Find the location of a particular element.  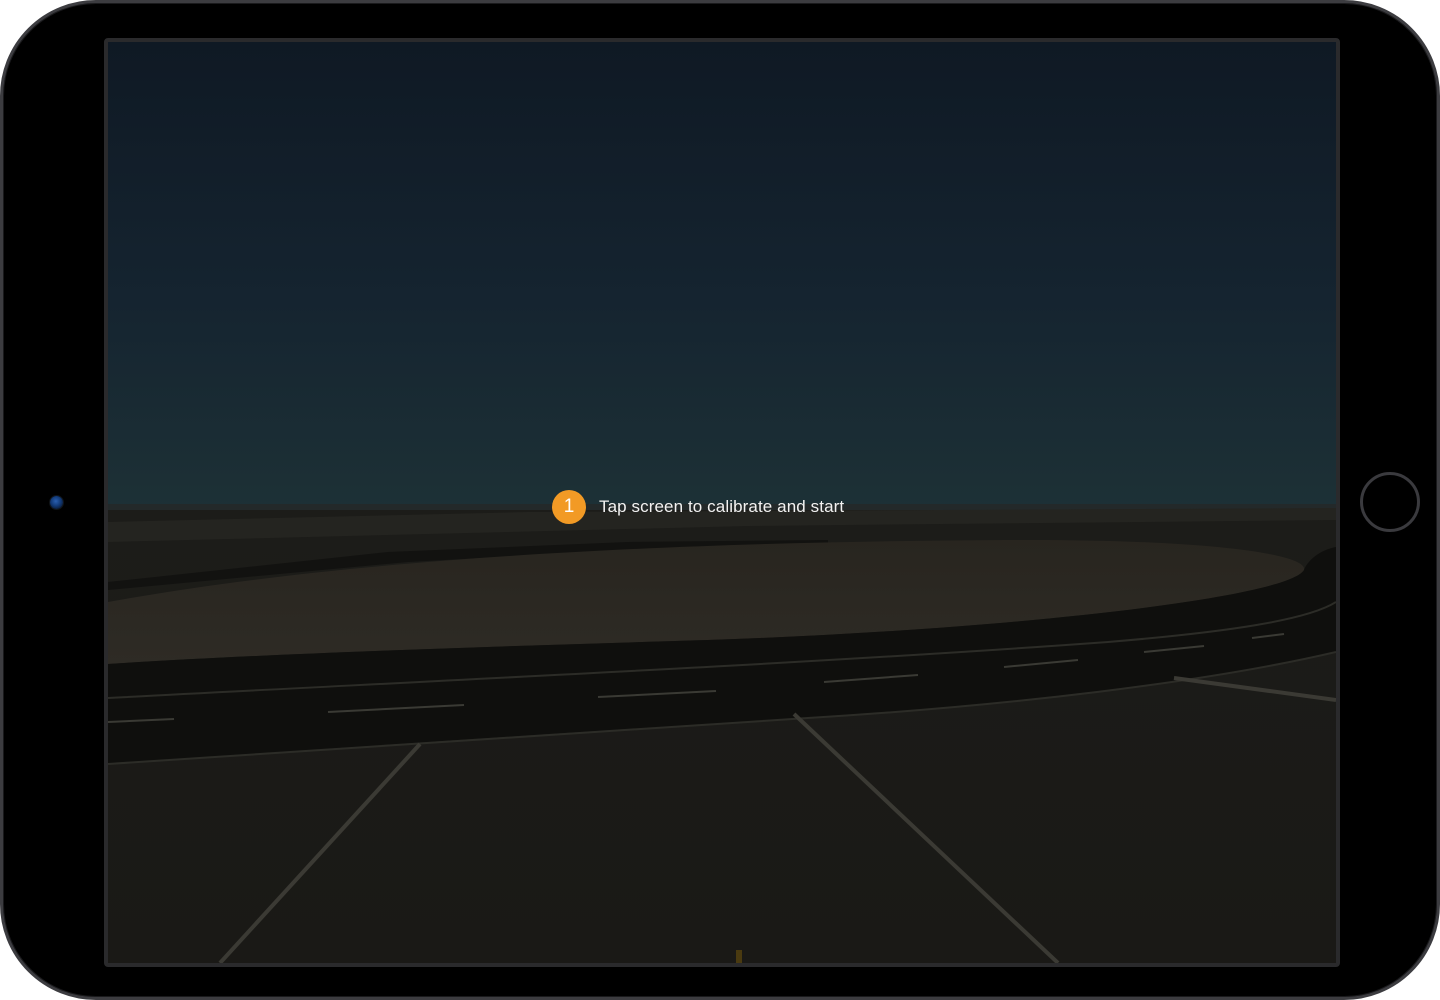

step-number-badge: 1 is located at coordinates (569, 507).